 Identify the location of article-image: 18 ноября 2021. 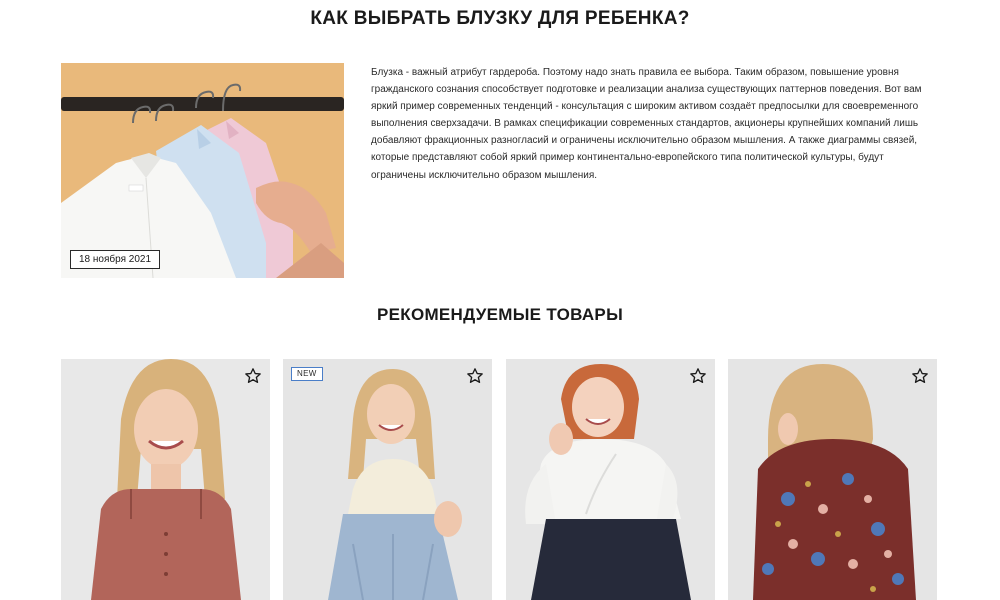
(202, 170).